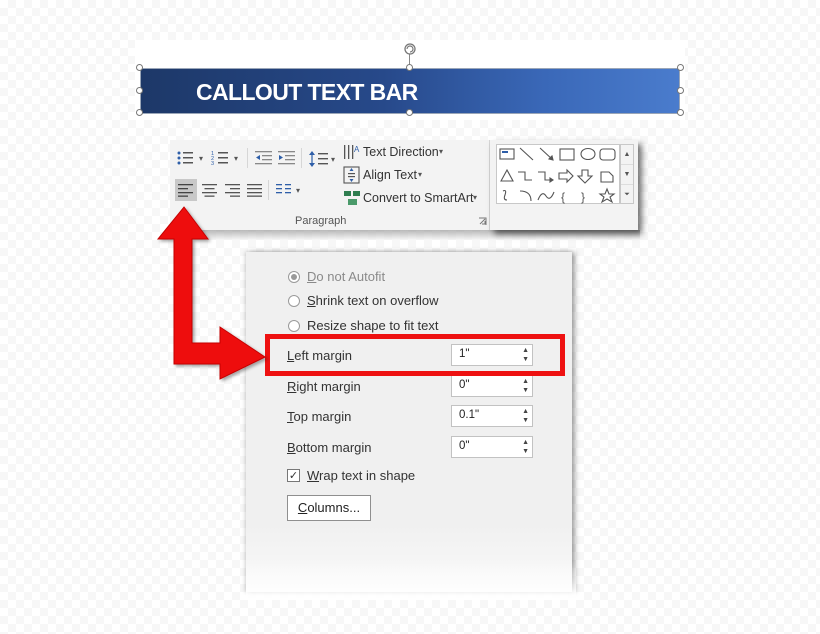 This screenshot has height=634, width=820. What do you see at coordinates (409, 67) in the screenshot?
I see `resize-handle-top` at bounding box center [409, 67].